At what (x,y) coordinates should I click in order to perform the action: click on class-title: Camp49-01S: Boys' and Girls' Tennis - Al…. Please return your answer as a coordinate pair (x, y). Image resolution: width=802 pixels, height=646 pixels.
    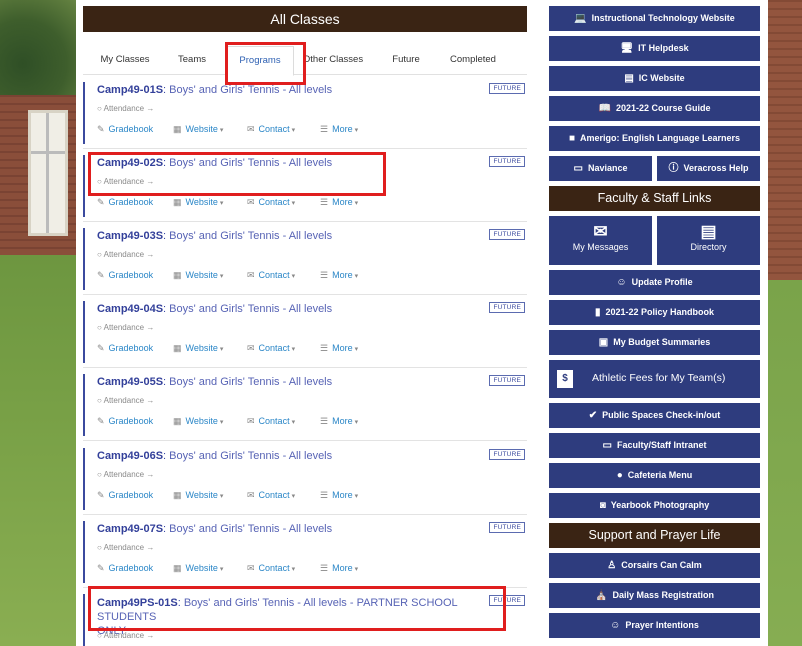
    Looking at the image, I should click on (214, 90).